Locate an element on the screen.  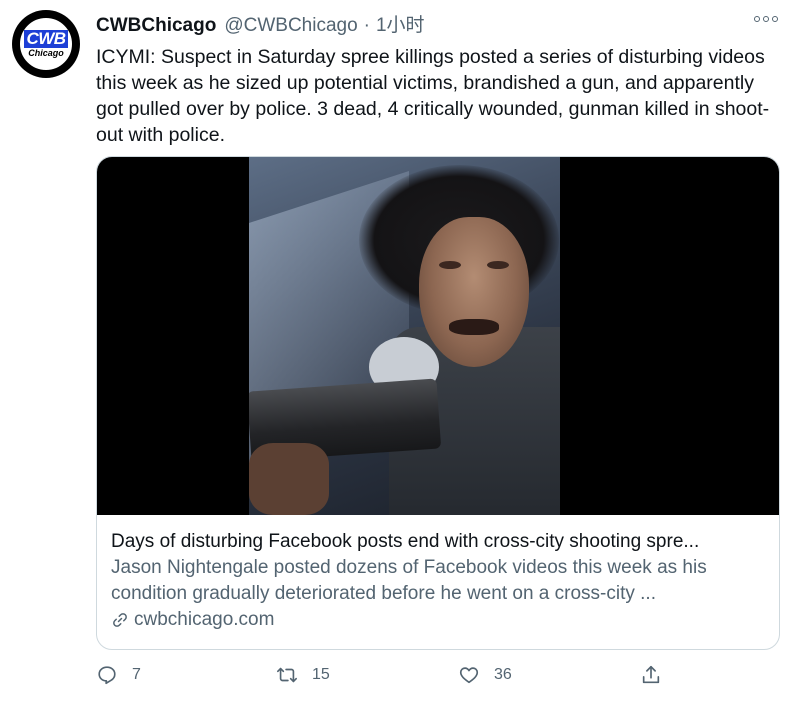
like-count: 36 is located at coordinates (503, 674).